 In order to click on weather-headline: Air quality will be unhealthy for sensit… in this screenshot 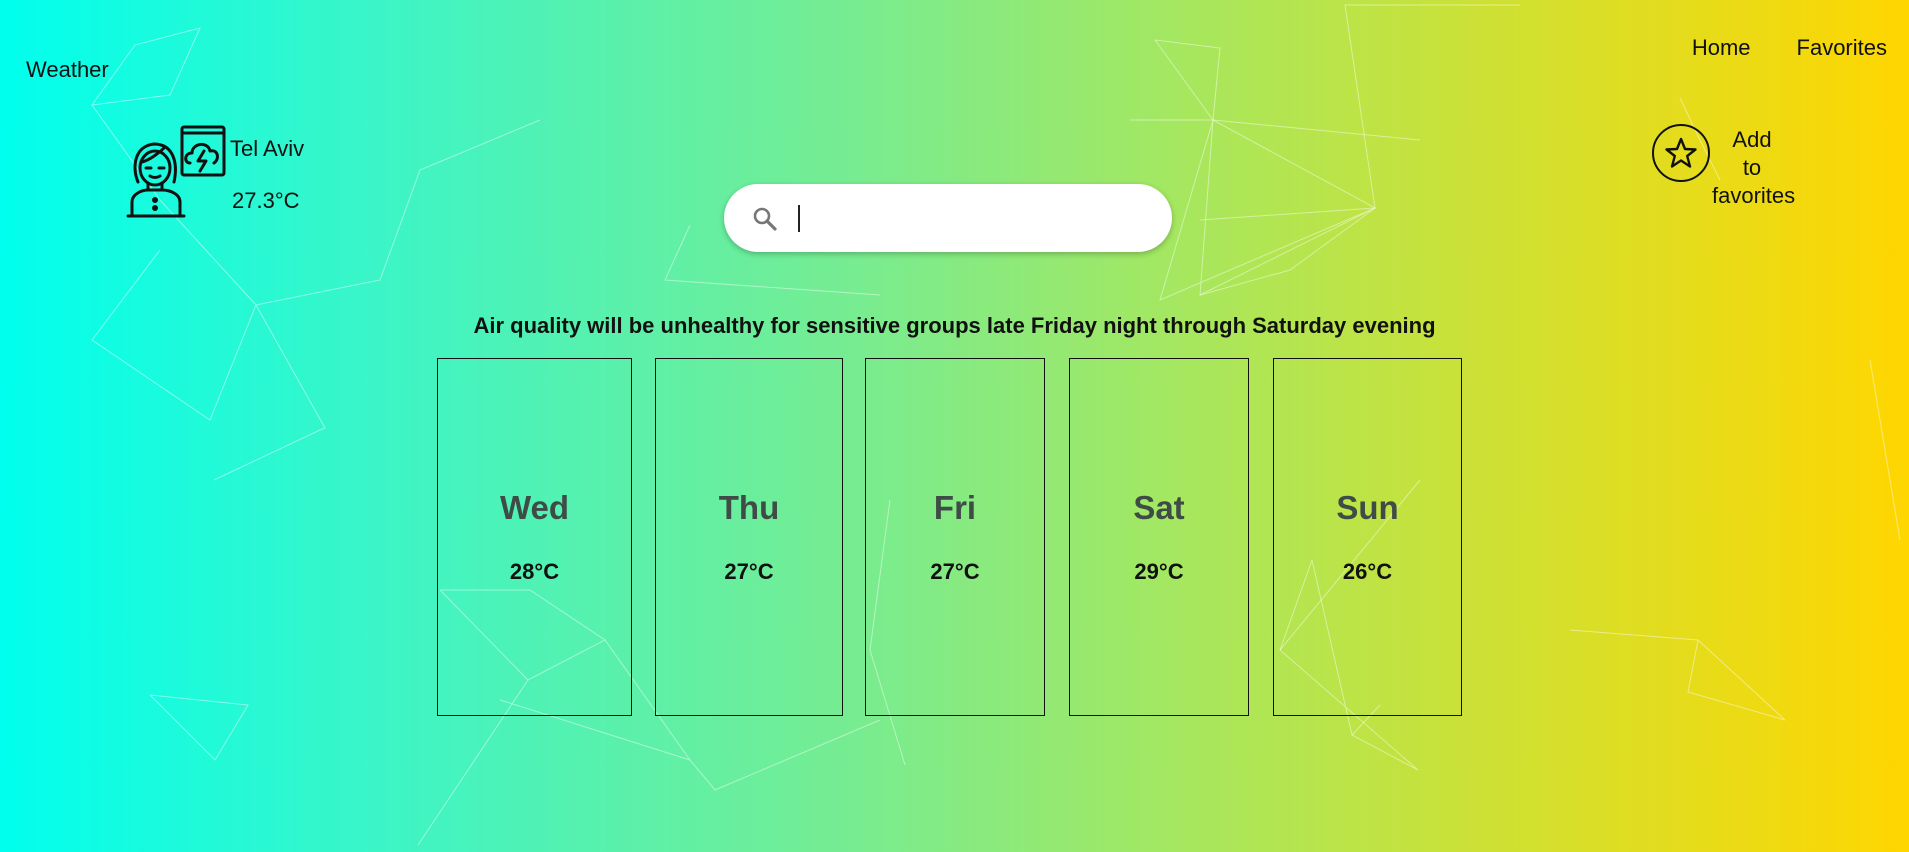, I will do `click(954, 325)`.